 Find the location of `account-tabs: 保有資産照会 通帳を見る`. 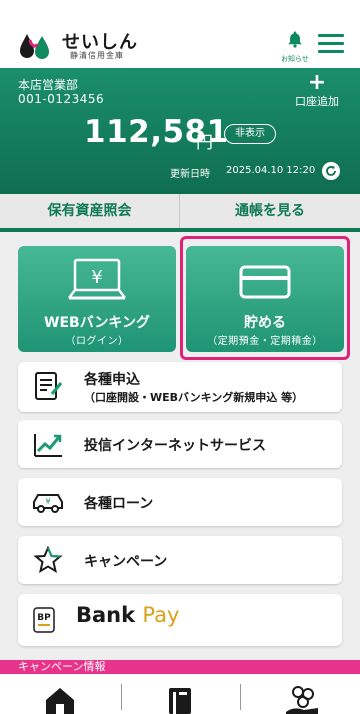

account-tabs: 保有資産照会 通帳を見る is located at coordinates (180, 213).